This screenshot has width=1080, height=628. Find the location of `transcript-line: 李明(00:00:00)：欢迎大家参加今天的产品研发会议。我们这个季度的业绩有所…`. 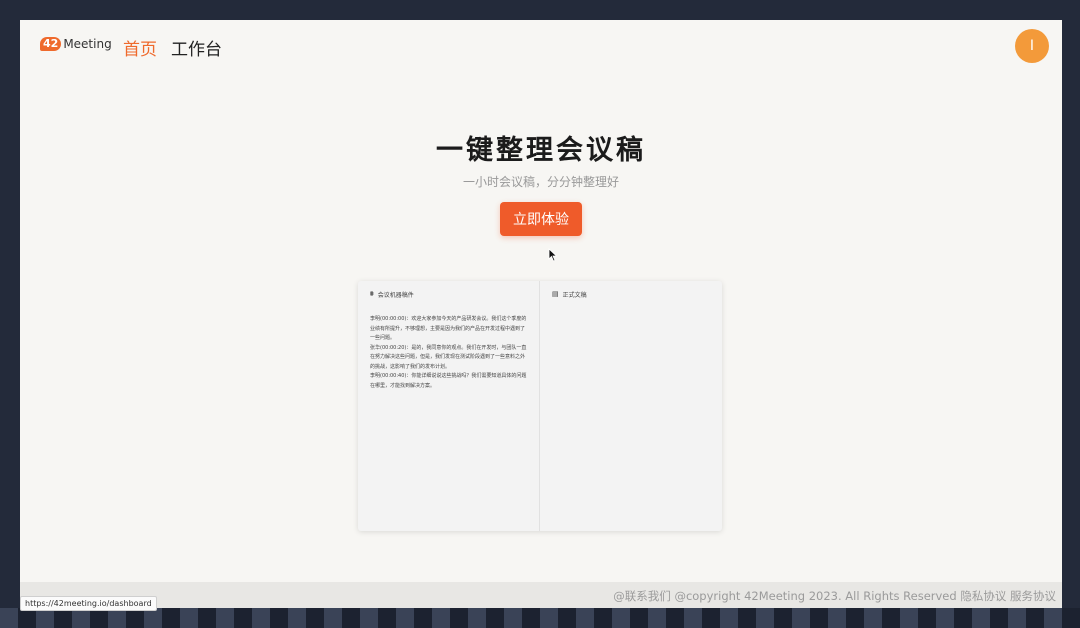

transcript-line: 李明(00:00:00)：欢迎大家参加今天的产品研发会议。我们这个季度的业绩有所… is located at coordinates (448, 328).